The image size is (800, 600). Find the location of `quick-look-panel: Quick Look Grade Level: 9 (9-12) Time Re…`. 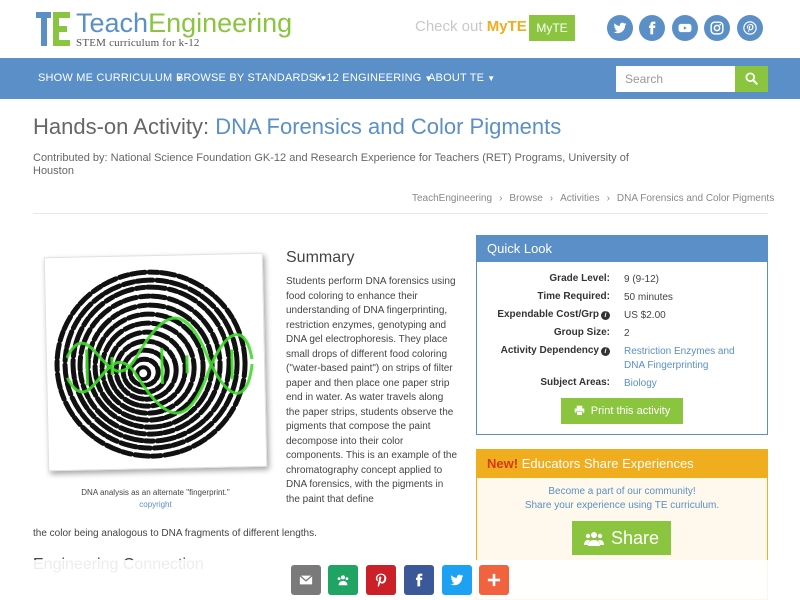

quick-look-panel: Quick Look Grade Level: 9 (9-12) Time Re… is located at coordinates (622, 335).